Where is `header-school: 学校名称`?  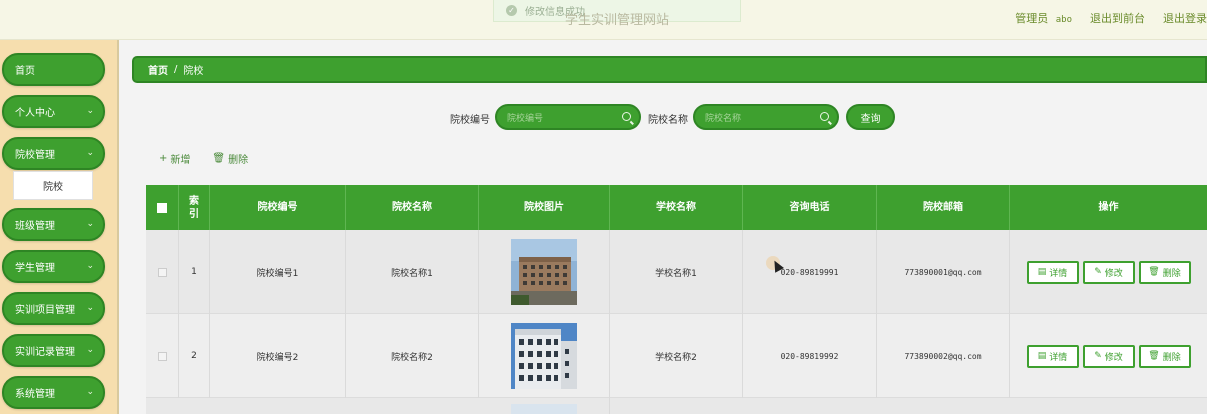 header-school: 学校名称 is located at coordinates (676, 207).